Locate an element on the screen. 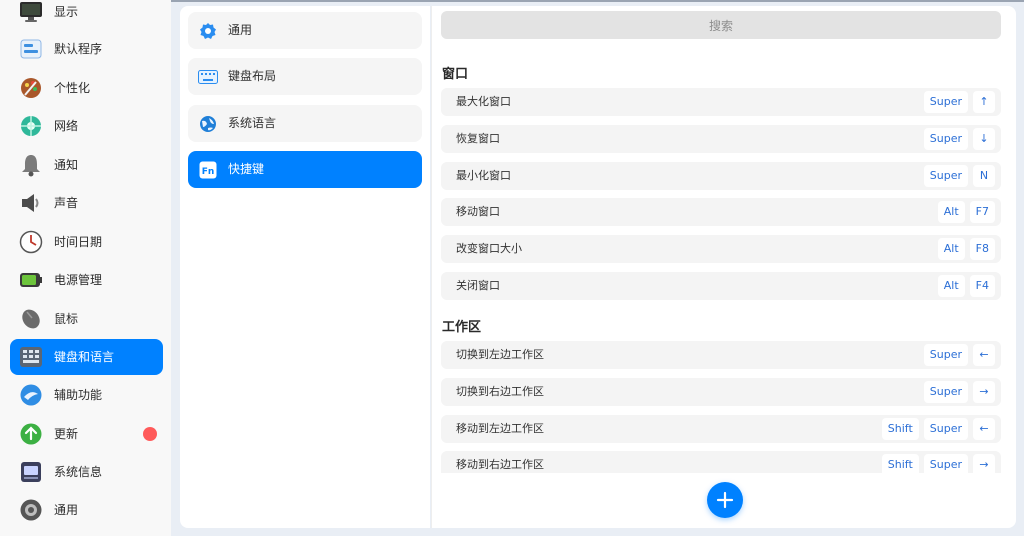  shortcut-name: 最小化窗口 is located at coordinates (483, 175).